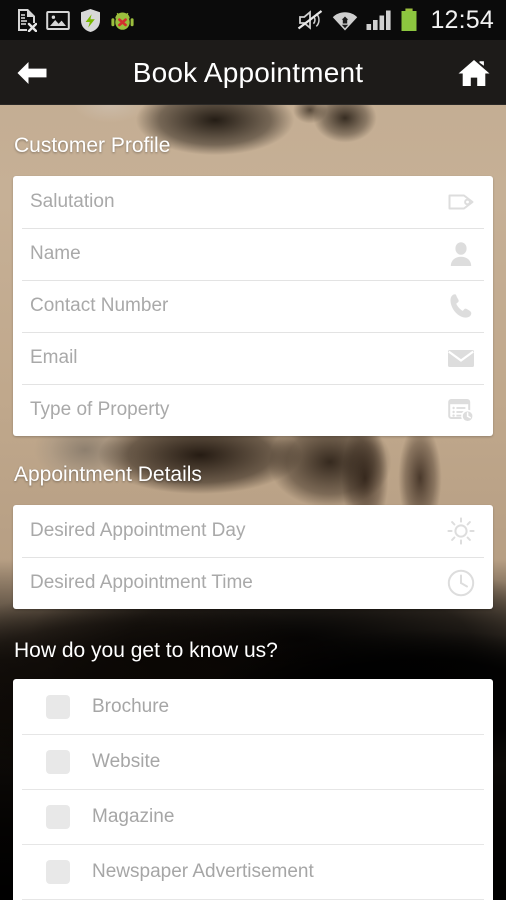  What do you see at coordinates (462, 19) in the screenshot?
I see `status-bar-clock: 12:54` at bounding box center [462, 19].